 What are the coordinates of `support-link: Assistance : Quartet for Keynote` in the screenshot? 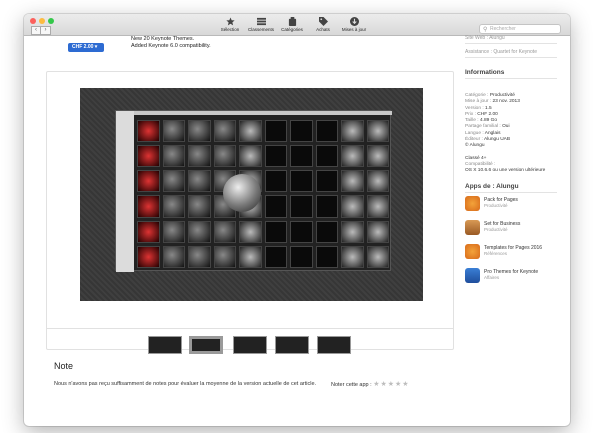 It's located at (511, 53).